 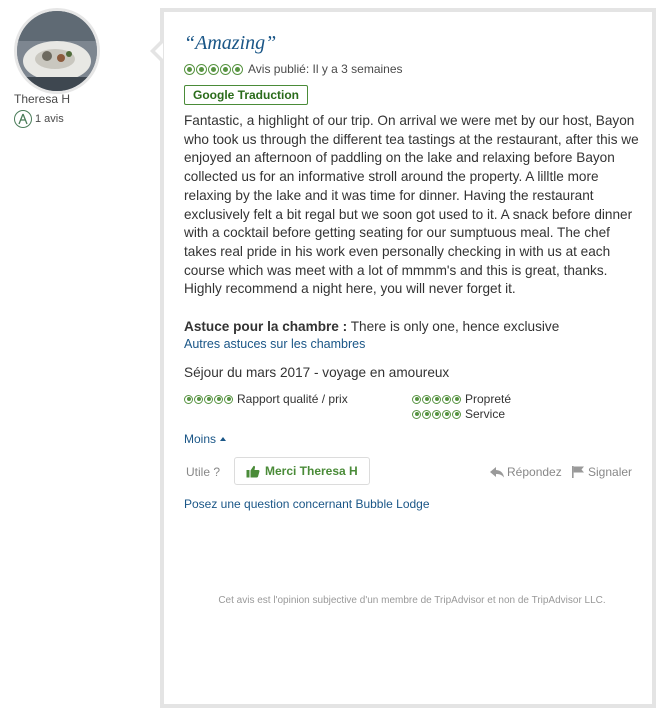 I want to click on sub-rating-service: Service, so click(x=458, y=414).